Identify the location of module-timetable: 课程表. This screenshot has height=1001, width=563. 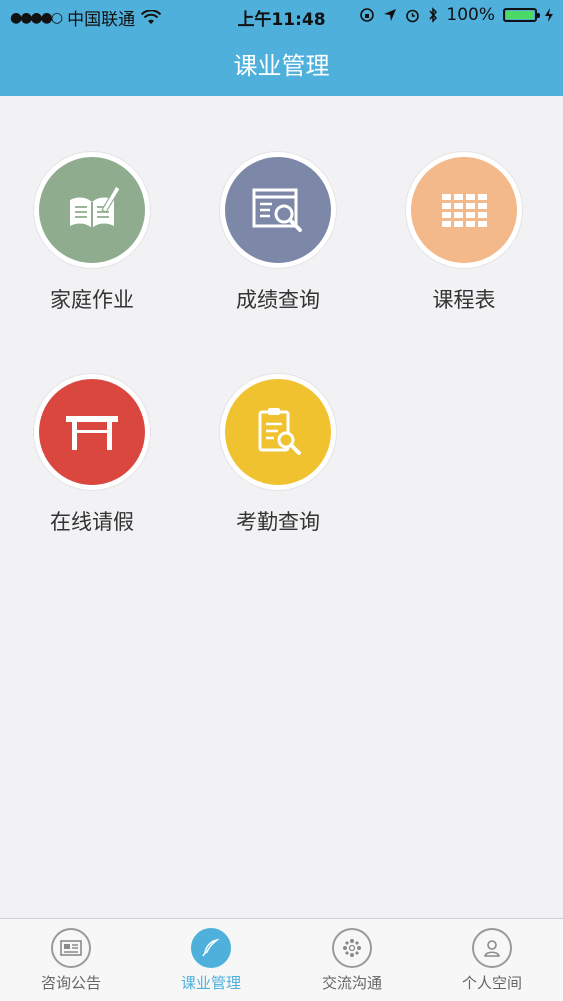
(464, 233).